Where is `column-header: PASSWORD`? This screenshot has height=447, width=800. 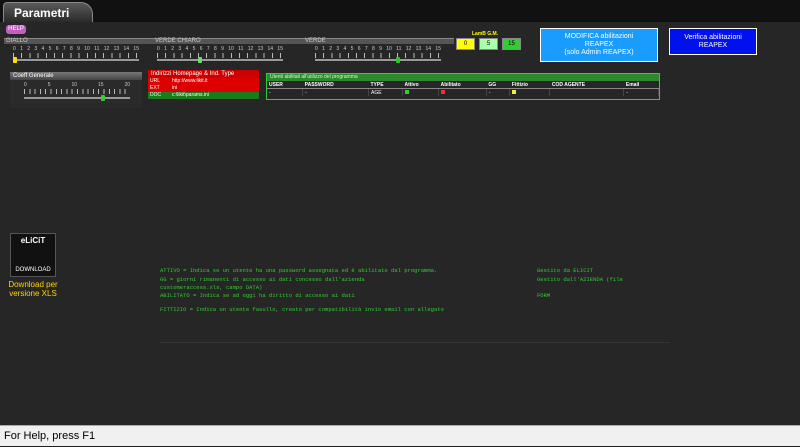 column-header: PASSWORD is located at coordinates (335, 85).